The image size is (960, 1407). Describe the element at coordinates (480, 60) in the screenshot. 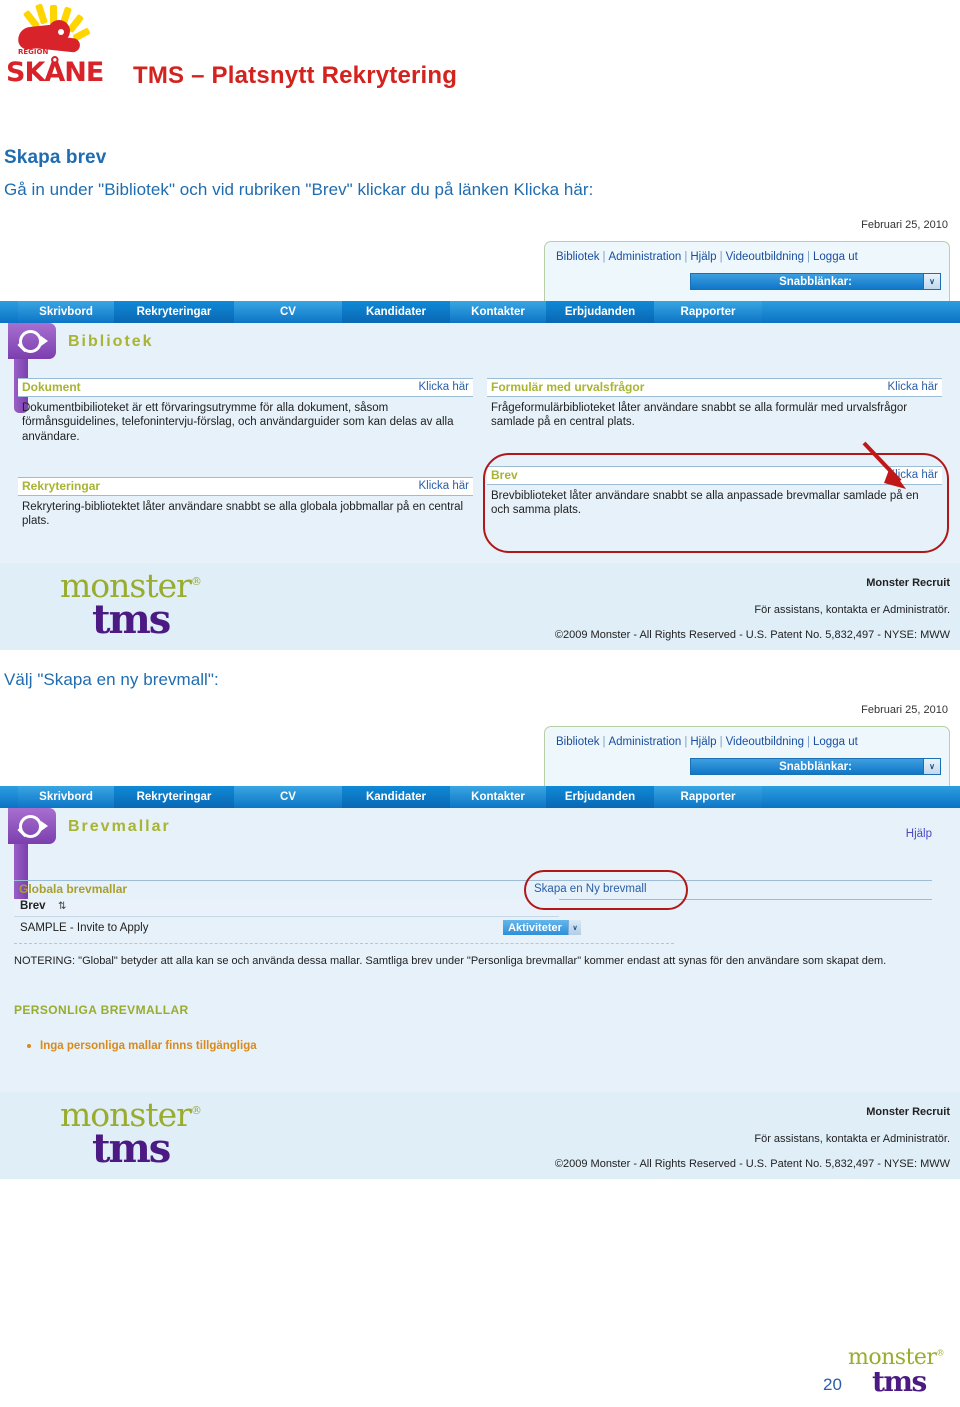

I see `page-header: REGION SKÅNE TMS – Platsnytt Rekrytering` at that location.